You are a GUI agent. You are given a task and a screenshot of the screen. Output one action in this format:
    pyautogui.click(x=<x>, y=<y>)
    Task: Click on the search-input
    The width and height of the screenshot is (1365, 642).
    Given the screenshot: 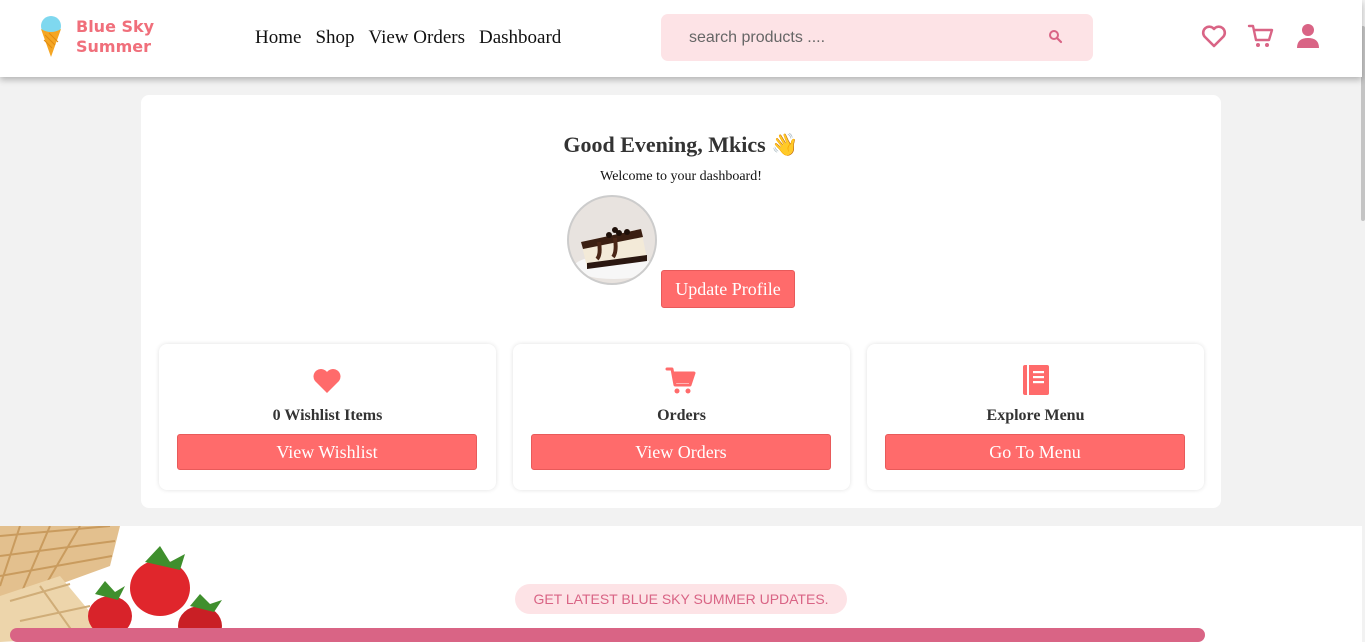 What is the action you would take?
    pyautogui.click(x=859, y=38)
    